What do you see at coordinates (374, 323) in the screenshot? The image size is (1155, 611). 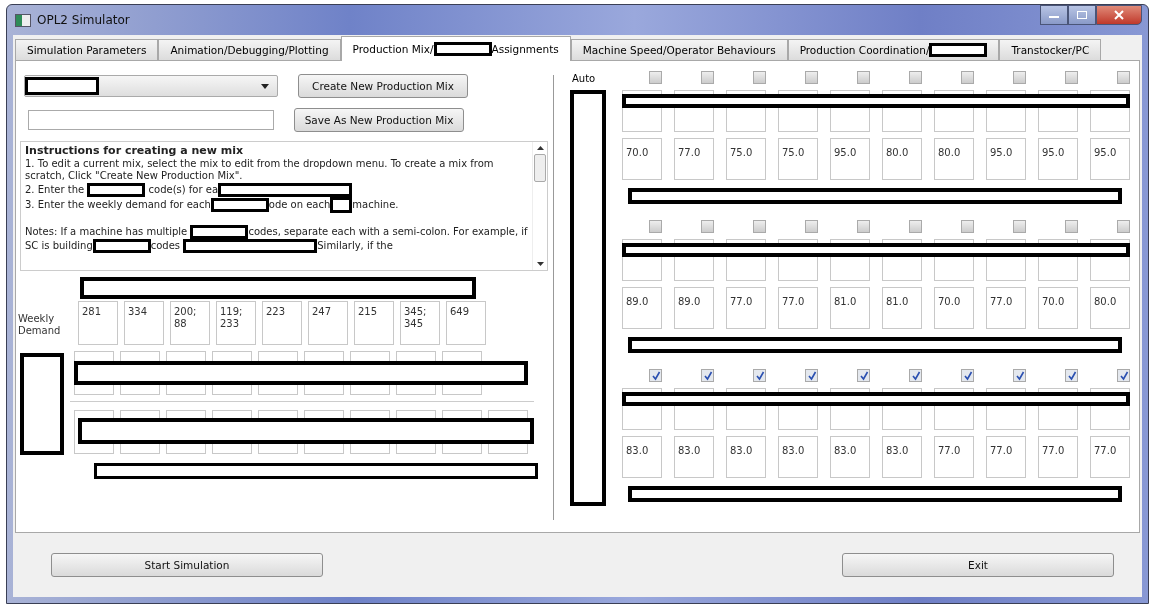 I see `demand-field: 215` at bounding box center [374, 323].